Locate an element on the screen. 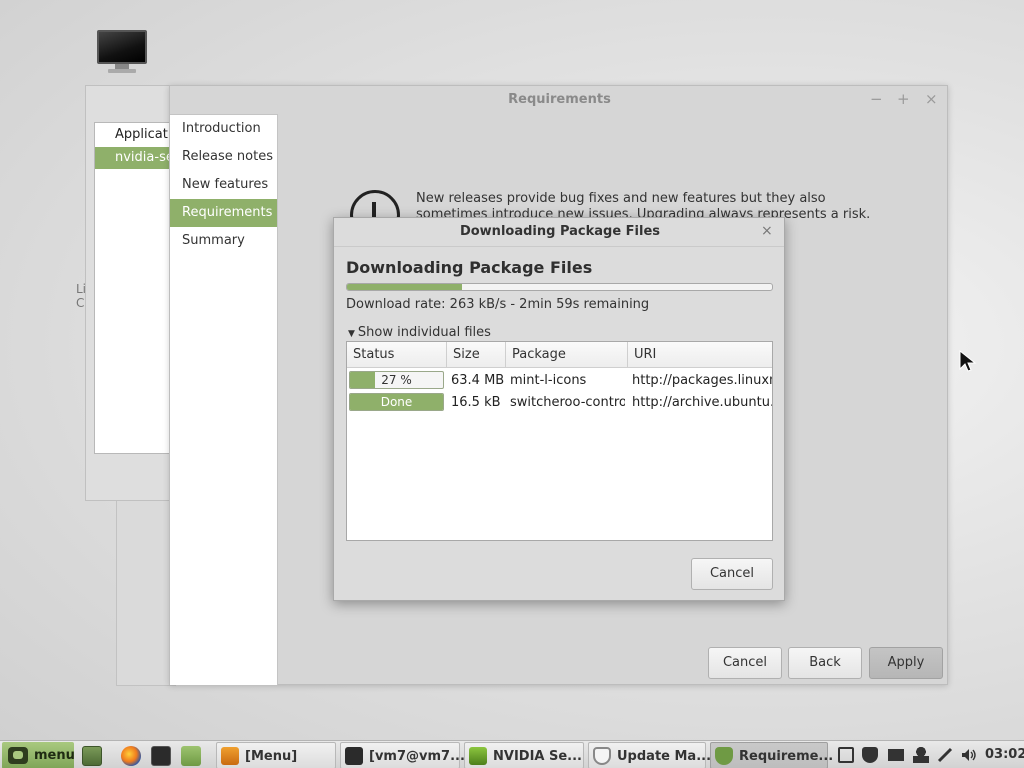  taskbar-item-menu: [Menu] is located at coordinates (276, 755).